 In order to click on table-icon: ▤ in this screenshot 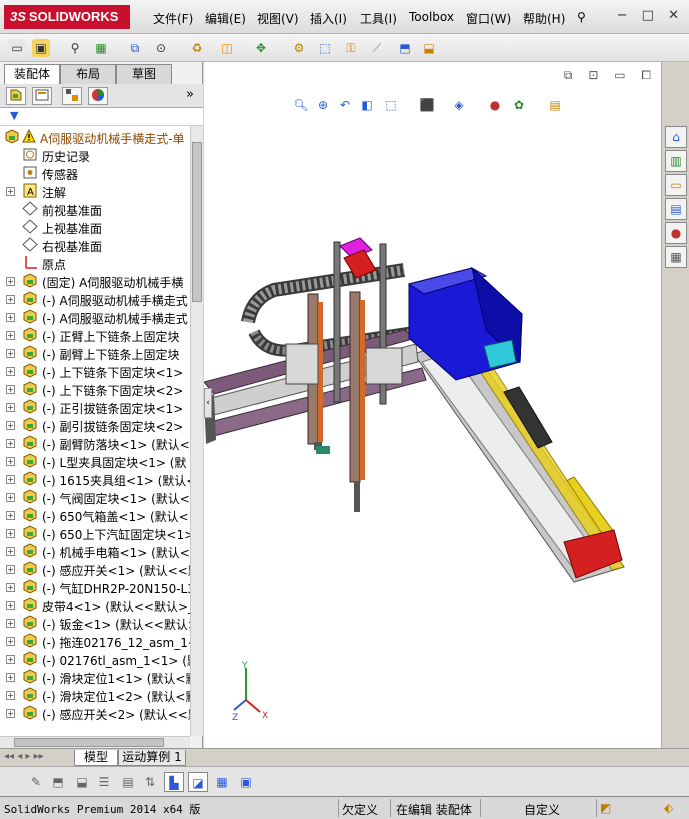, I will do `click(128, 782)`.